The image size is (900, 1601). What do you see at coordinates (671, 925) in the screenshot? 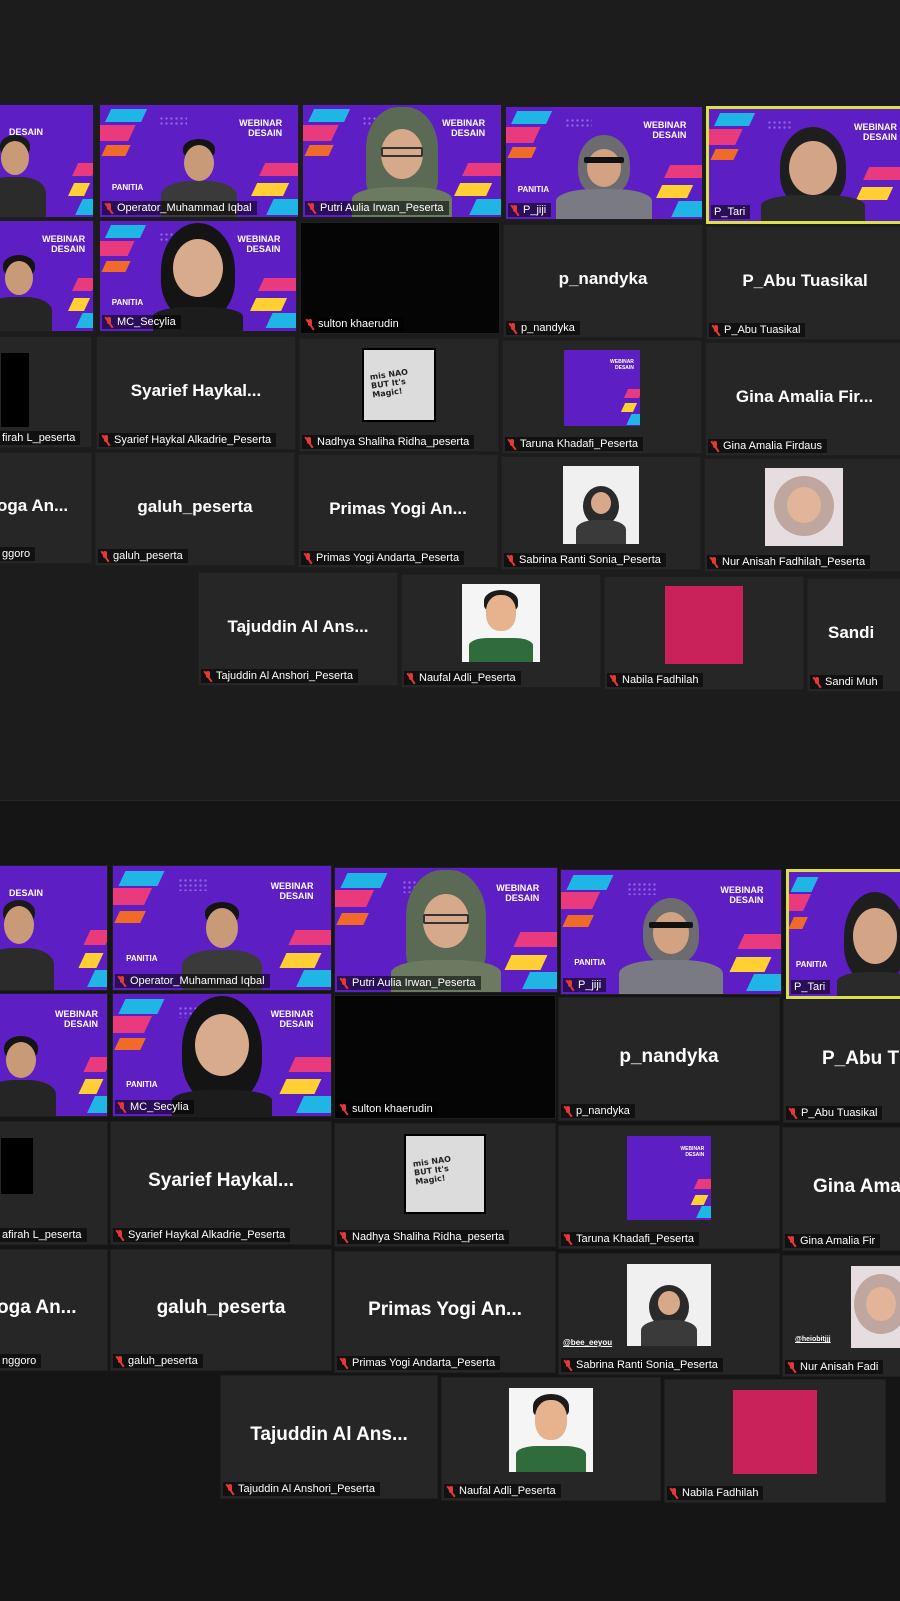
I see `sunglasses-icon` at bounding box center [671, 925].